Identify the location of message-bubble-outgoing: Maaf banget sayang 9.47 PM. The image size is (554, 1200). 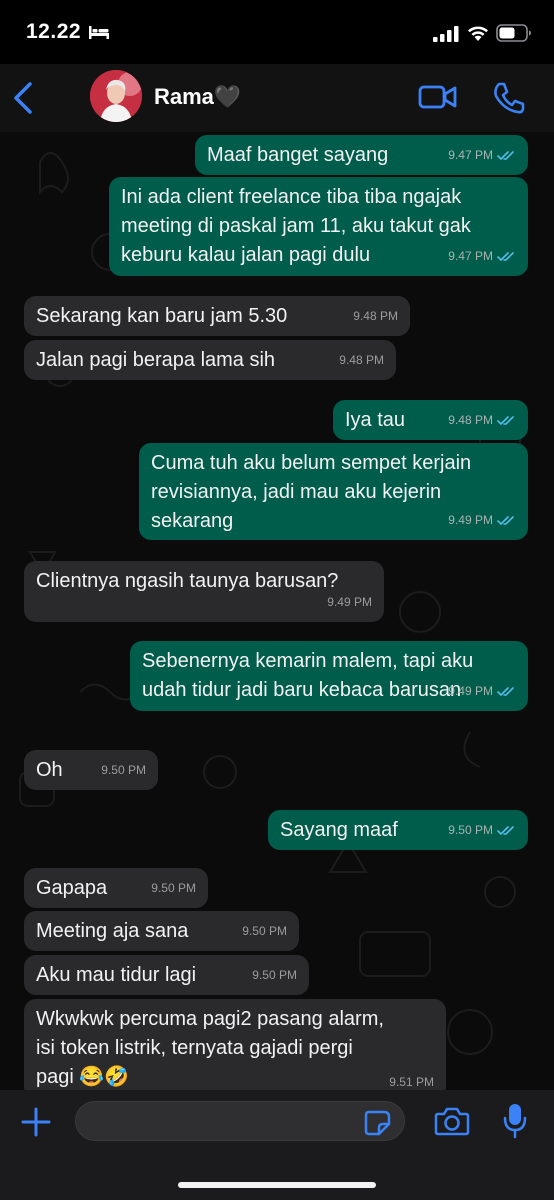
(361, 155).